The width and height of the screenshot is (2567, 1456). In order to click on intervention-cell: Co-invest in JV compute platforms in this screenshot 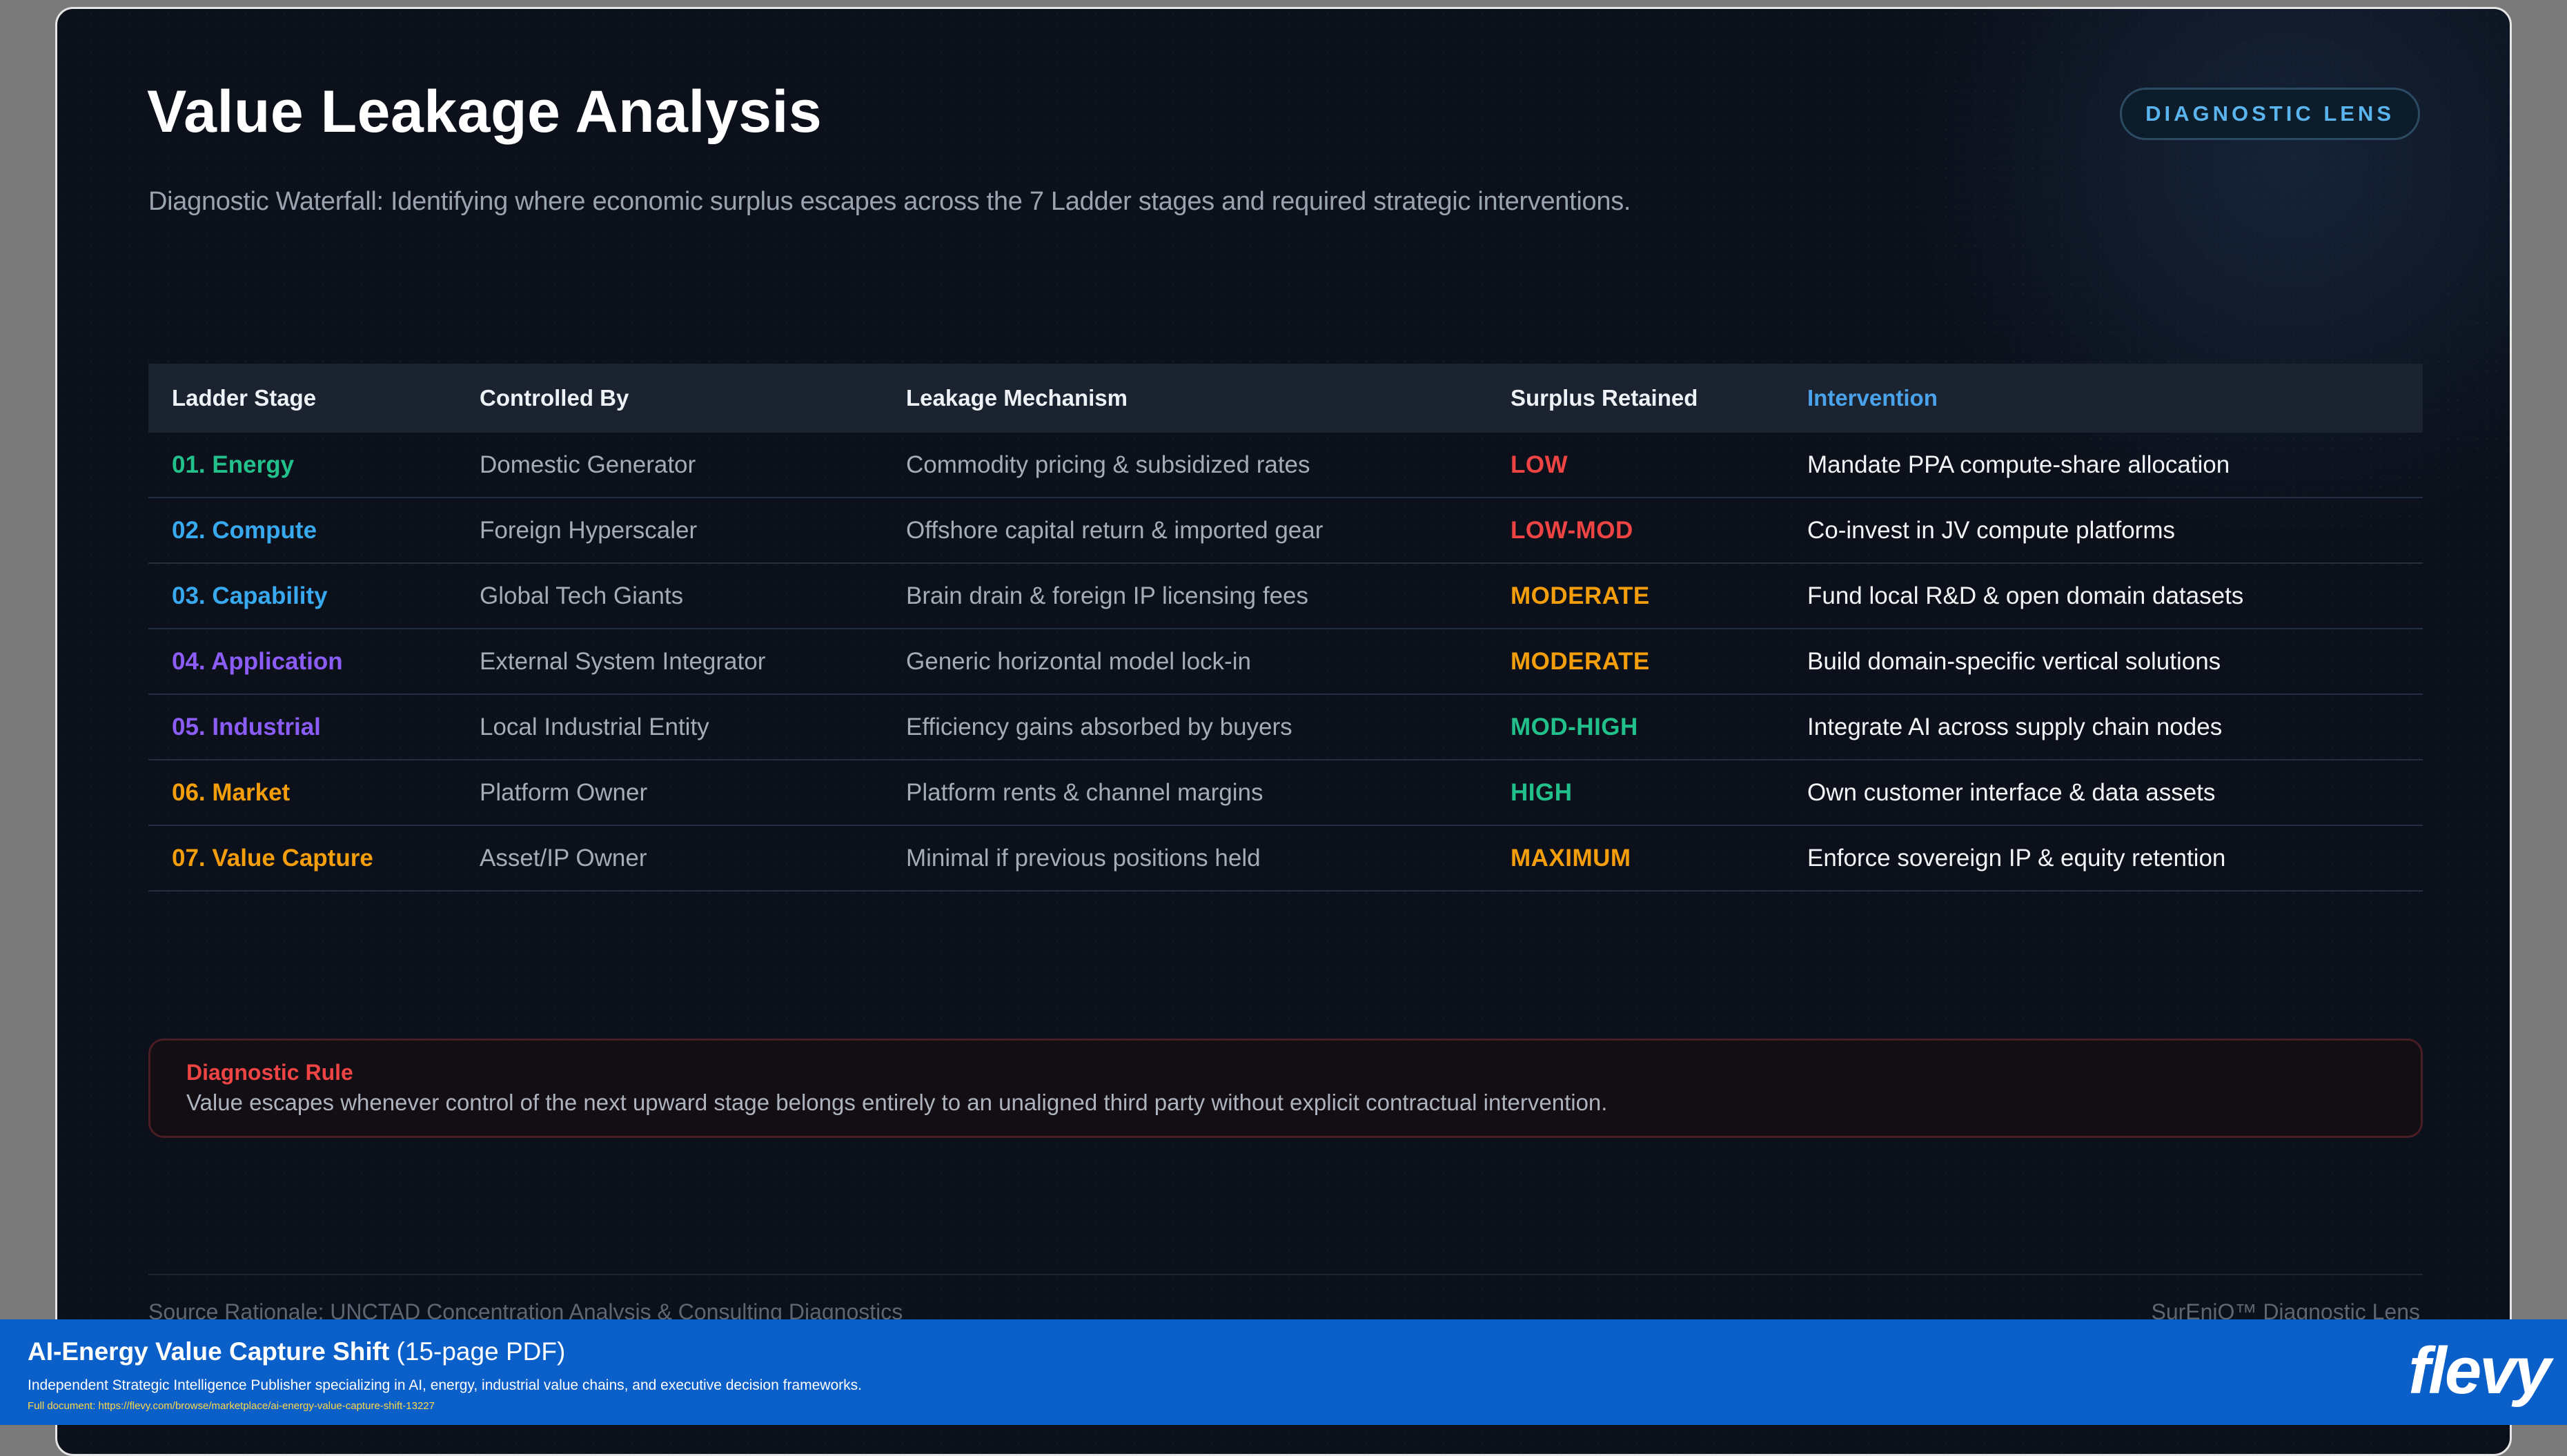, I will do `click(2104, 531)`.